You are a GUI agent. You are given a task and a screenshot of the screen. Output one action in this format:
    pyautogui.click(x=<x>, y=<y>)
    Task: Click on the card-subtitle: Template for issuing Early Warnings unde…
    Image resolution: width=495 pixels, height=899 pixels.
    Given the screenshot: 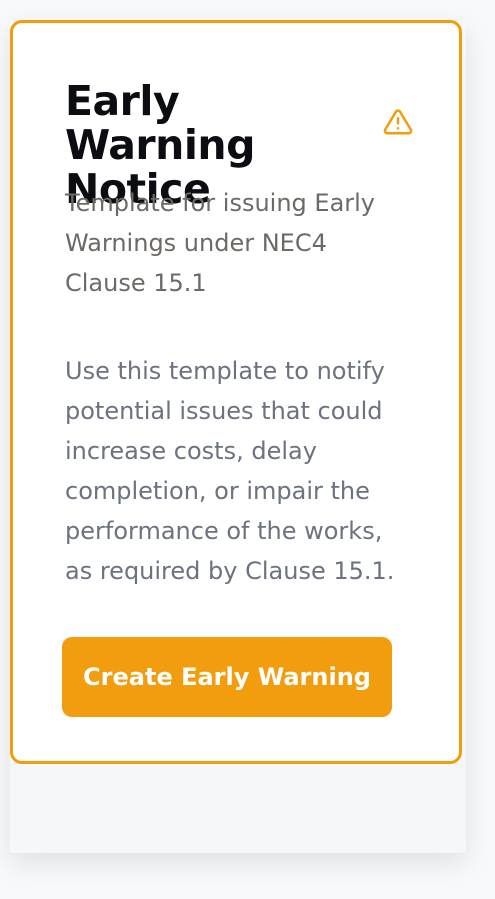 What is the action you would take?
    pyautogui.click(x=220, y=243)
    